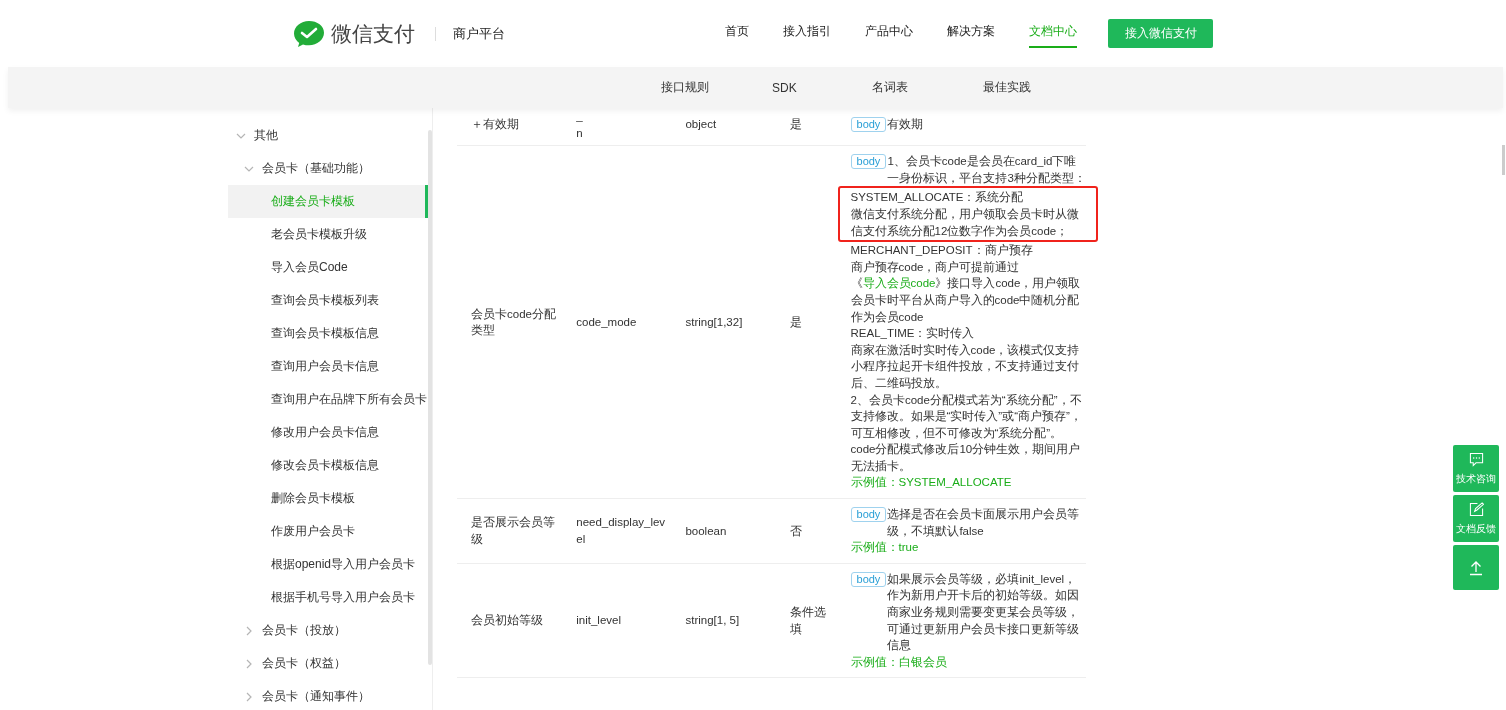  What do you see at coordinates (325, 465) in the screenshot?
I see `item-label: 修改会员卡模板信息` at bounding box center [325, 465].